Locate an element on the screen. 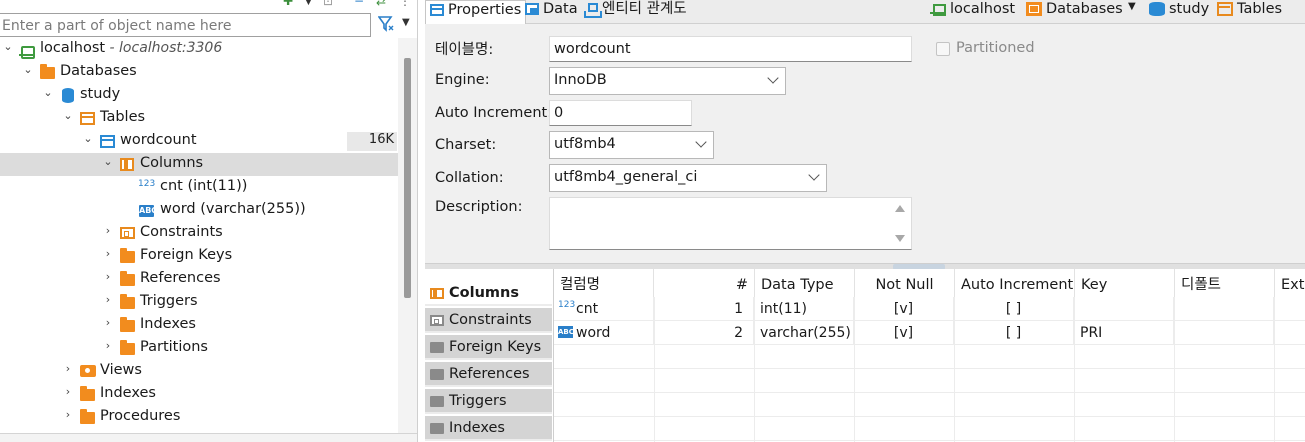 This screenshot has width=1305, height=442. charset-select: utf8mb4 is located at coordinates (631, 145).